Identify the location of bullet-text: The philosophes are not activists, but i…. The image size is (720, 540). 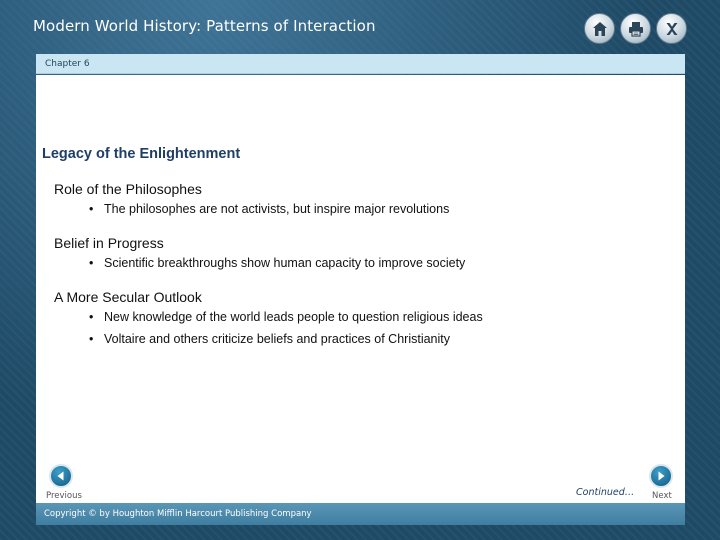
(277, 209).